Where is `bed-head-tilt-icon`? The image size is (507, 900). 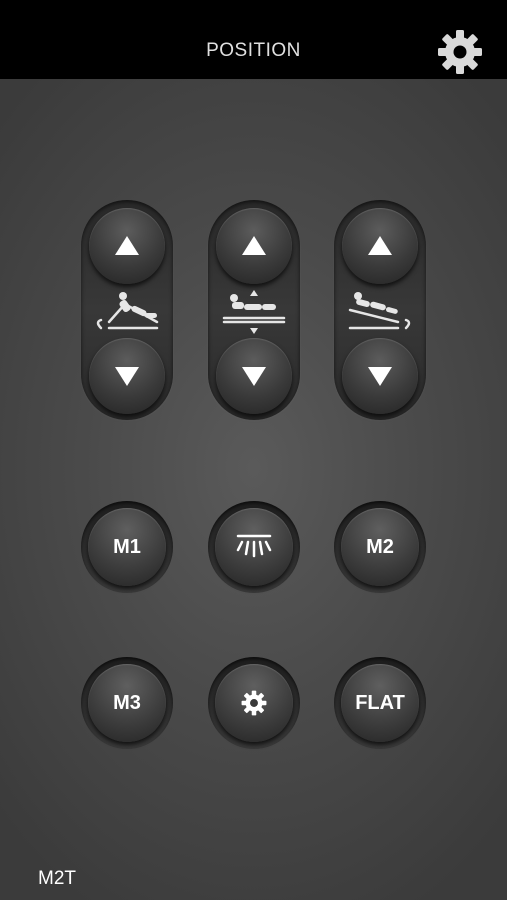 bed-head-tilt-icon is located at coordinates (127, 311).